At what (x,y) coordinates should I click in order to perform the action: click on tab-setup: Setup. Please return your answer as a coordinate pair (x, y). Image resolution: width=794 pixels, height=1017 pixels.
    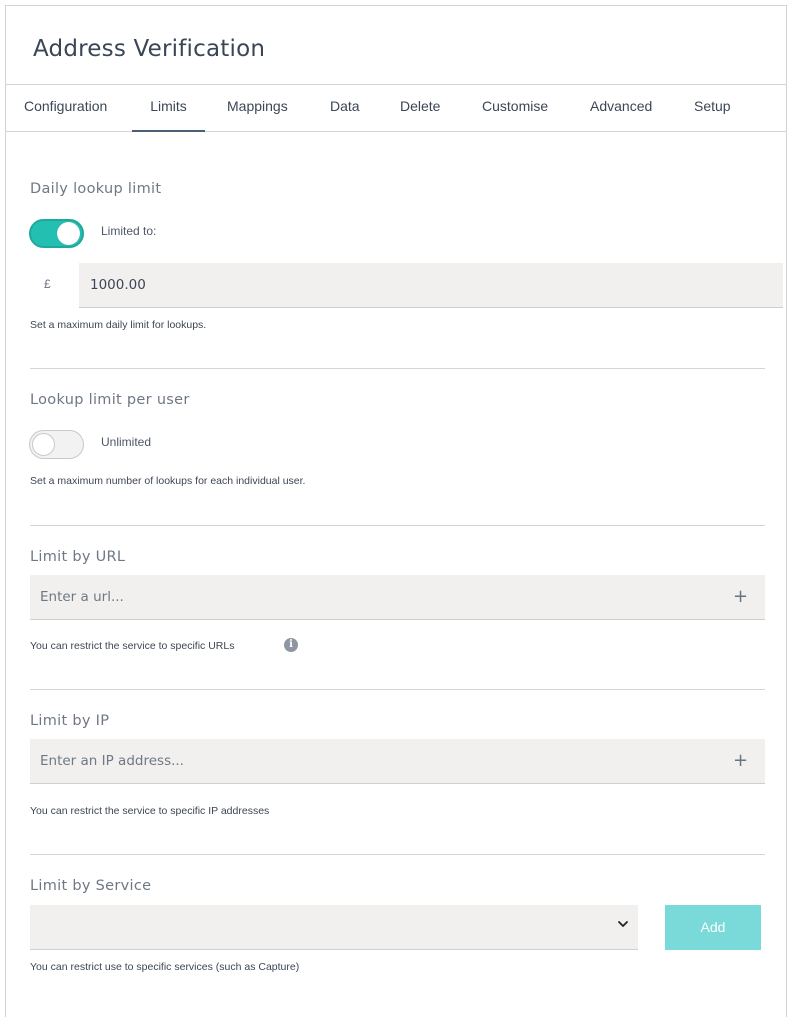
    Looking at the image, I should click on (712, 108).